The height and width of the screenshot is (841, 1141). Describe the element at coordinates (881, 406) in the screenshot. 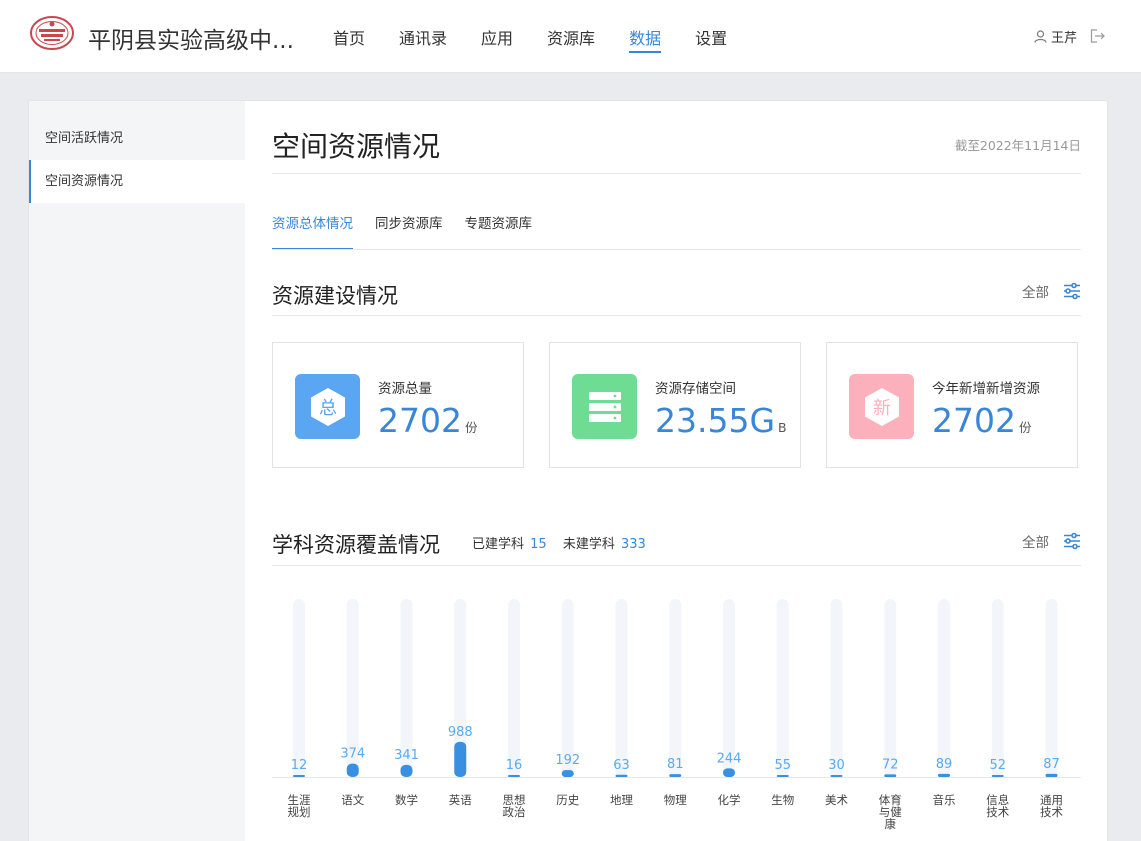

I see `hexagon-new-icon: 新` at that location.